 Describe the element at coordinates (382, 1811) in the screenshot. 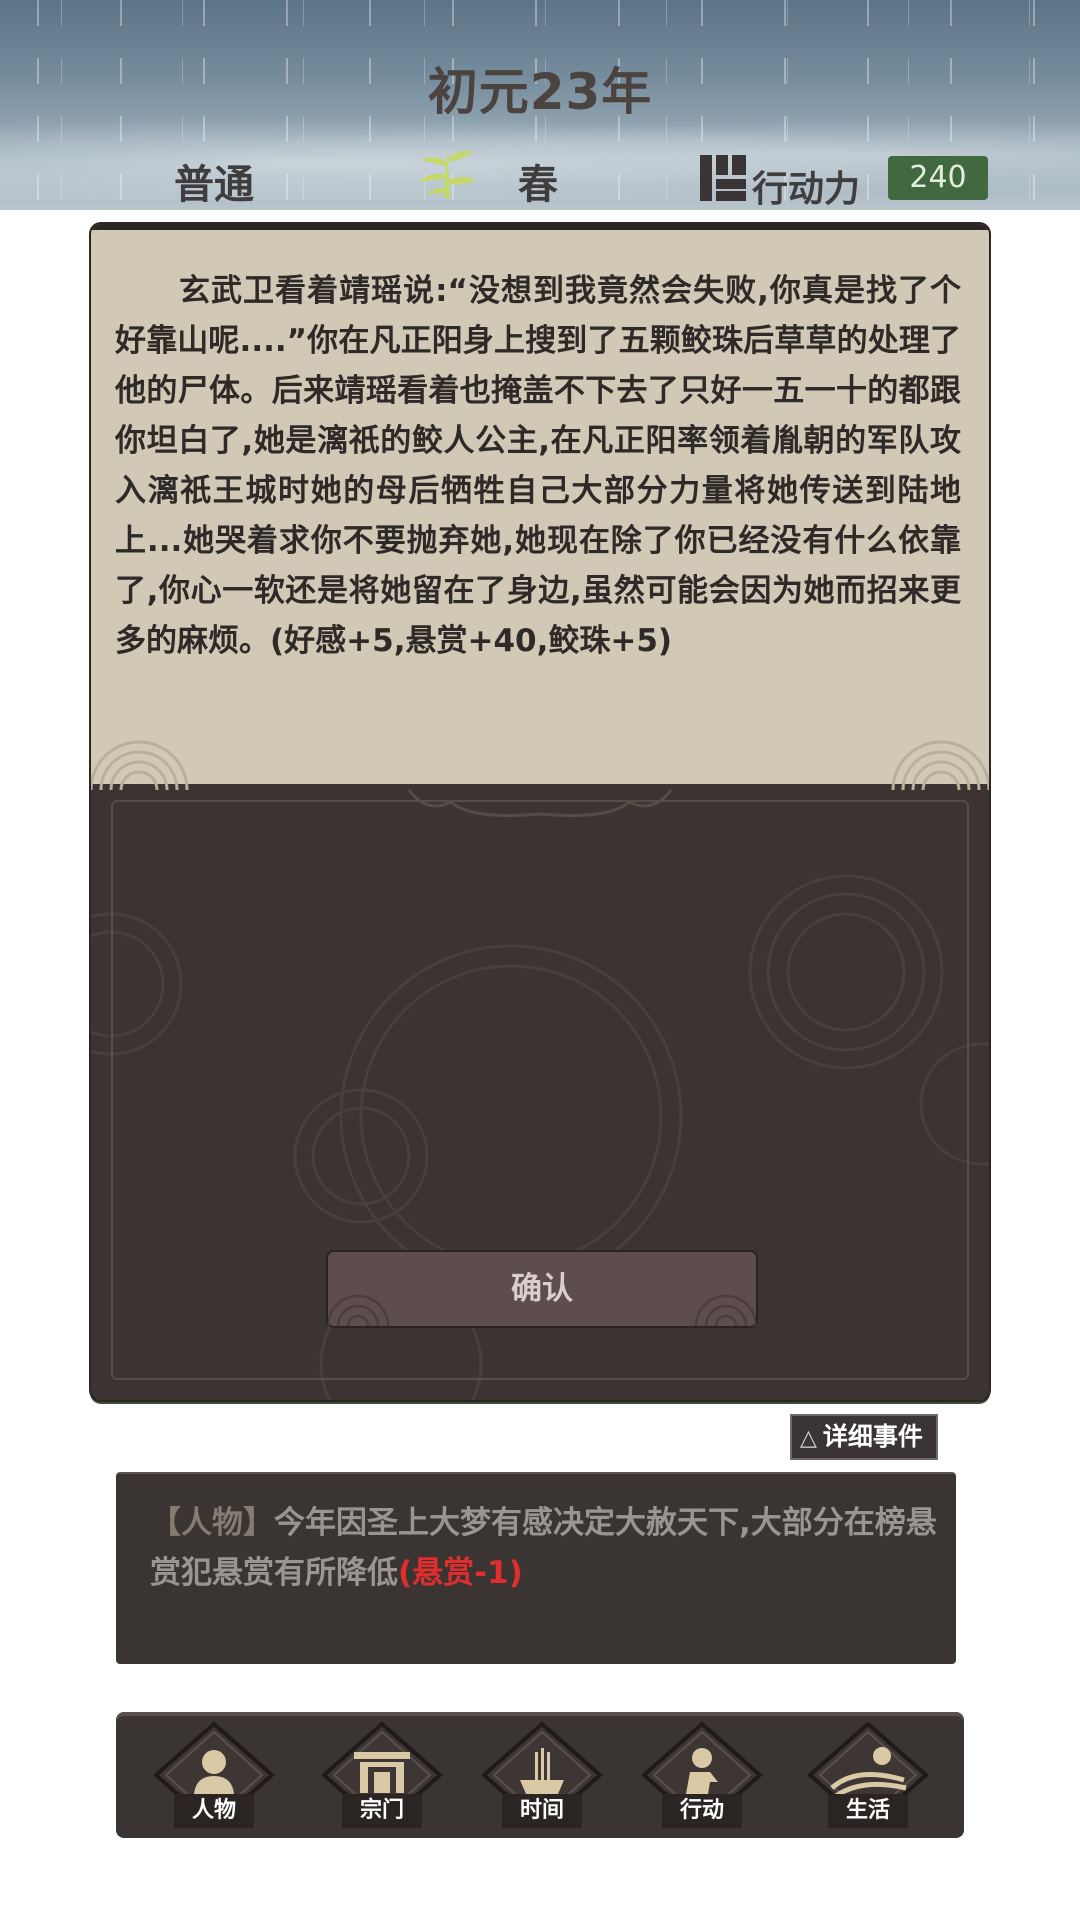

I see `nav-sect-label: 宗门` at that location.